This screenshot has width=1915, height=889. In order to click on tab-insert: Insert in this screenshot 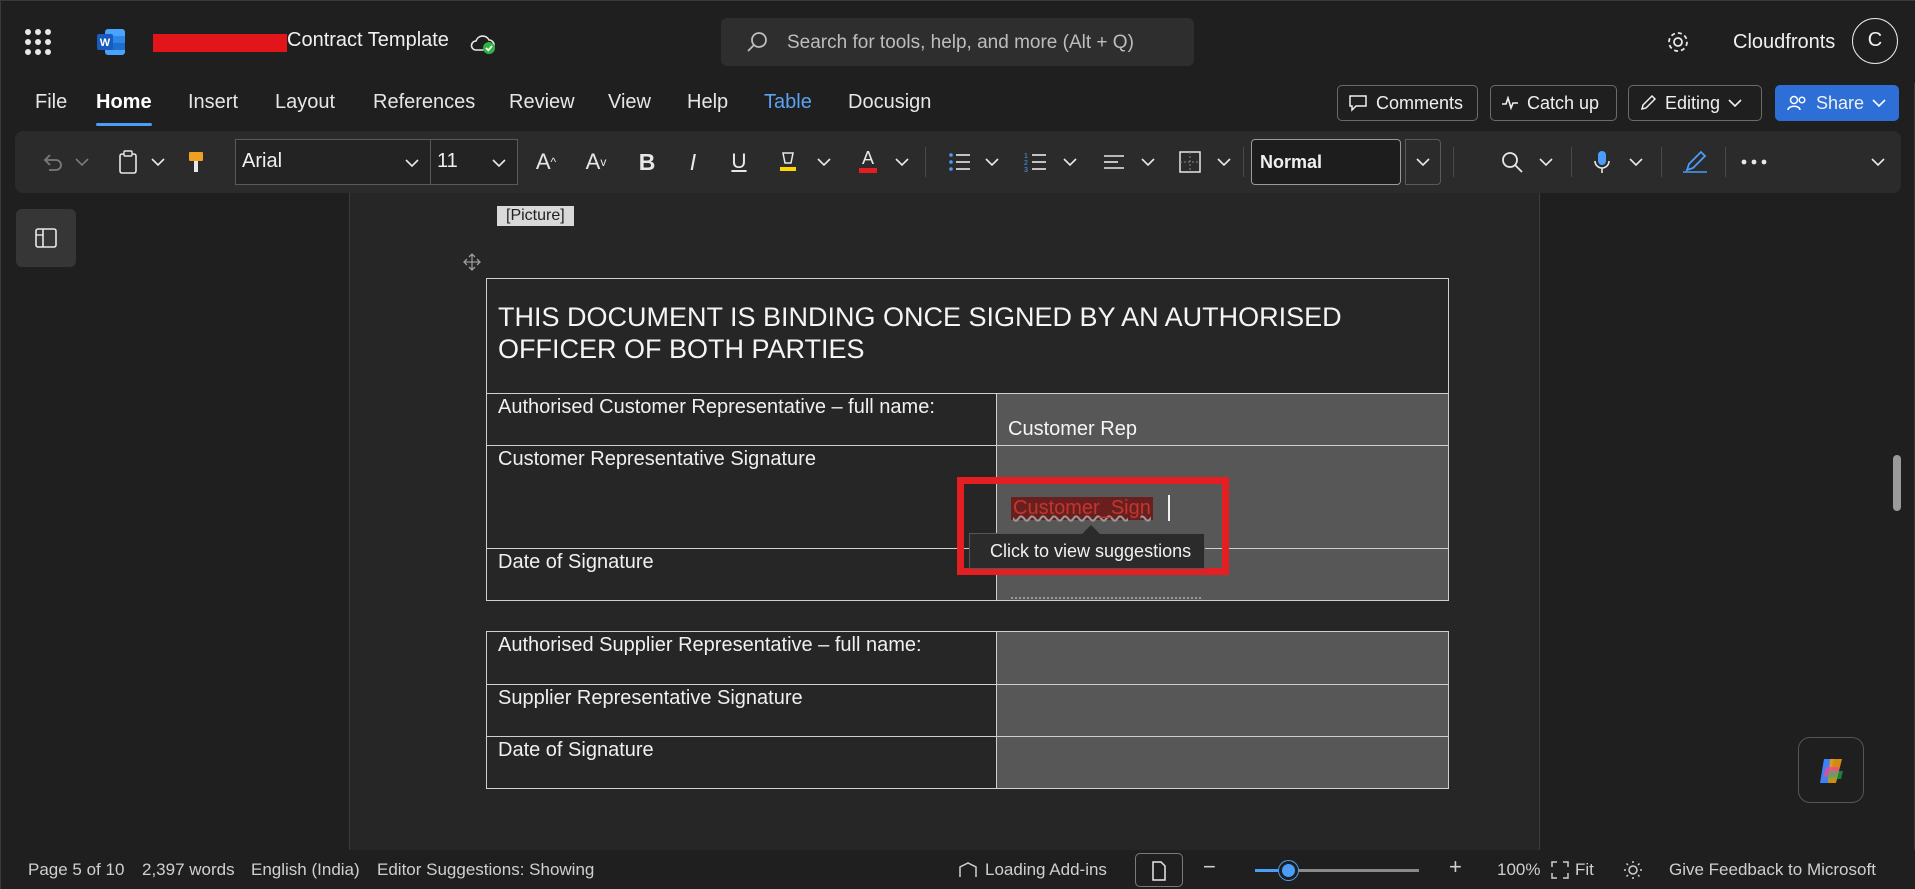, I will do `click(213, 102)`.